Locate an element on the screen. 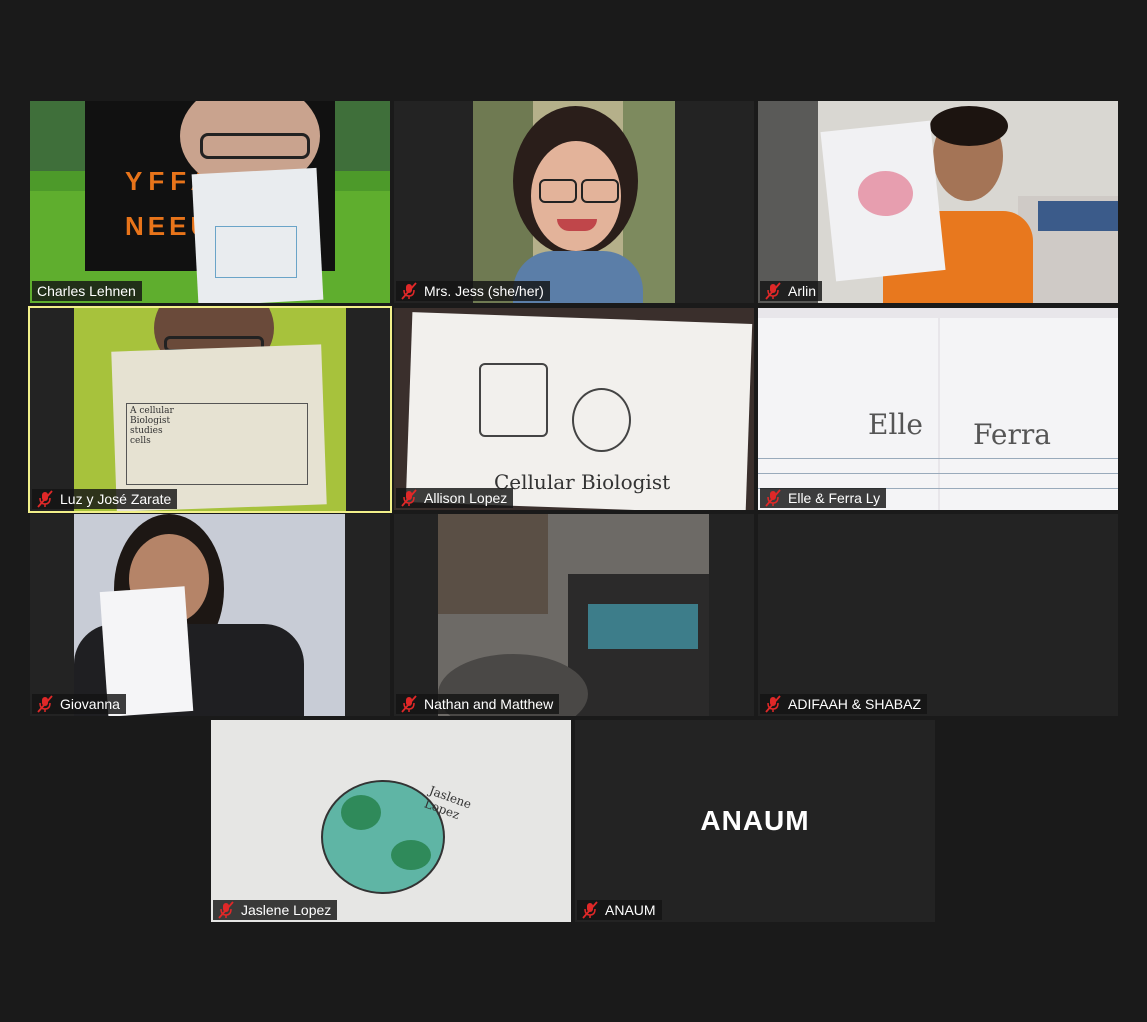 This screenshot has width=1147, height=1022. participant-name-tag: Nathan and Matthew is located at coordinates (478, 704).